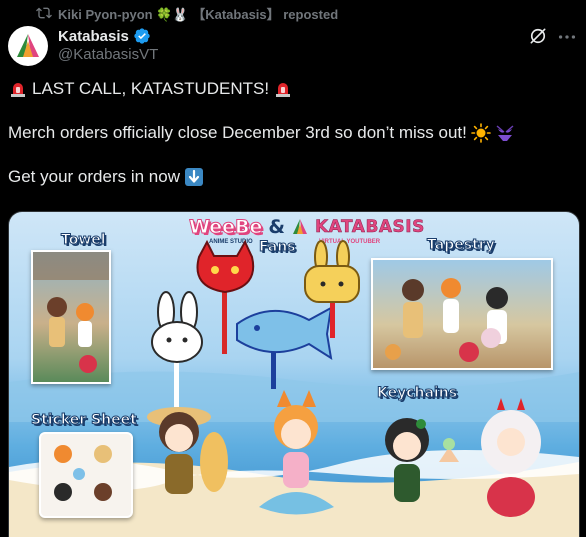 The width and height of the screenshot is (586, 537). I want to click on tweet-line-1: LAST CALL, KATASTUDENTS!, so click(293, 89).